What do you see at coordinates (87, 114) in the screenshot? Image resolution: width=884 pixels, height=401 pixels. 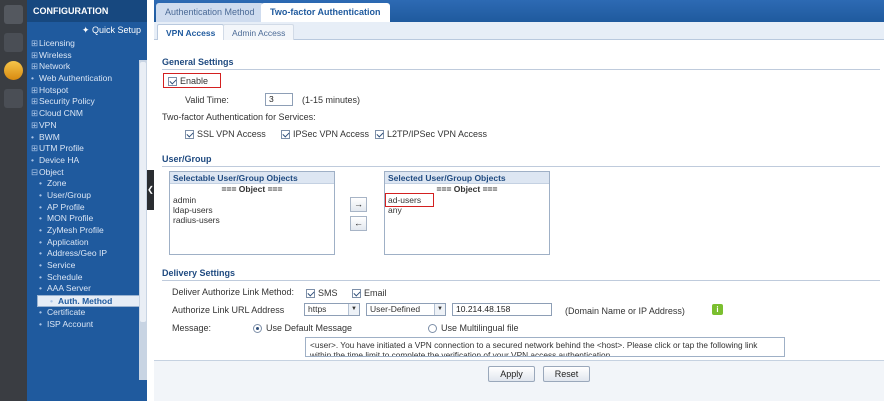 I see `sidebar-item-cloud-cnm: ⊞Cloud CNM` at bounding box center [87, 114].